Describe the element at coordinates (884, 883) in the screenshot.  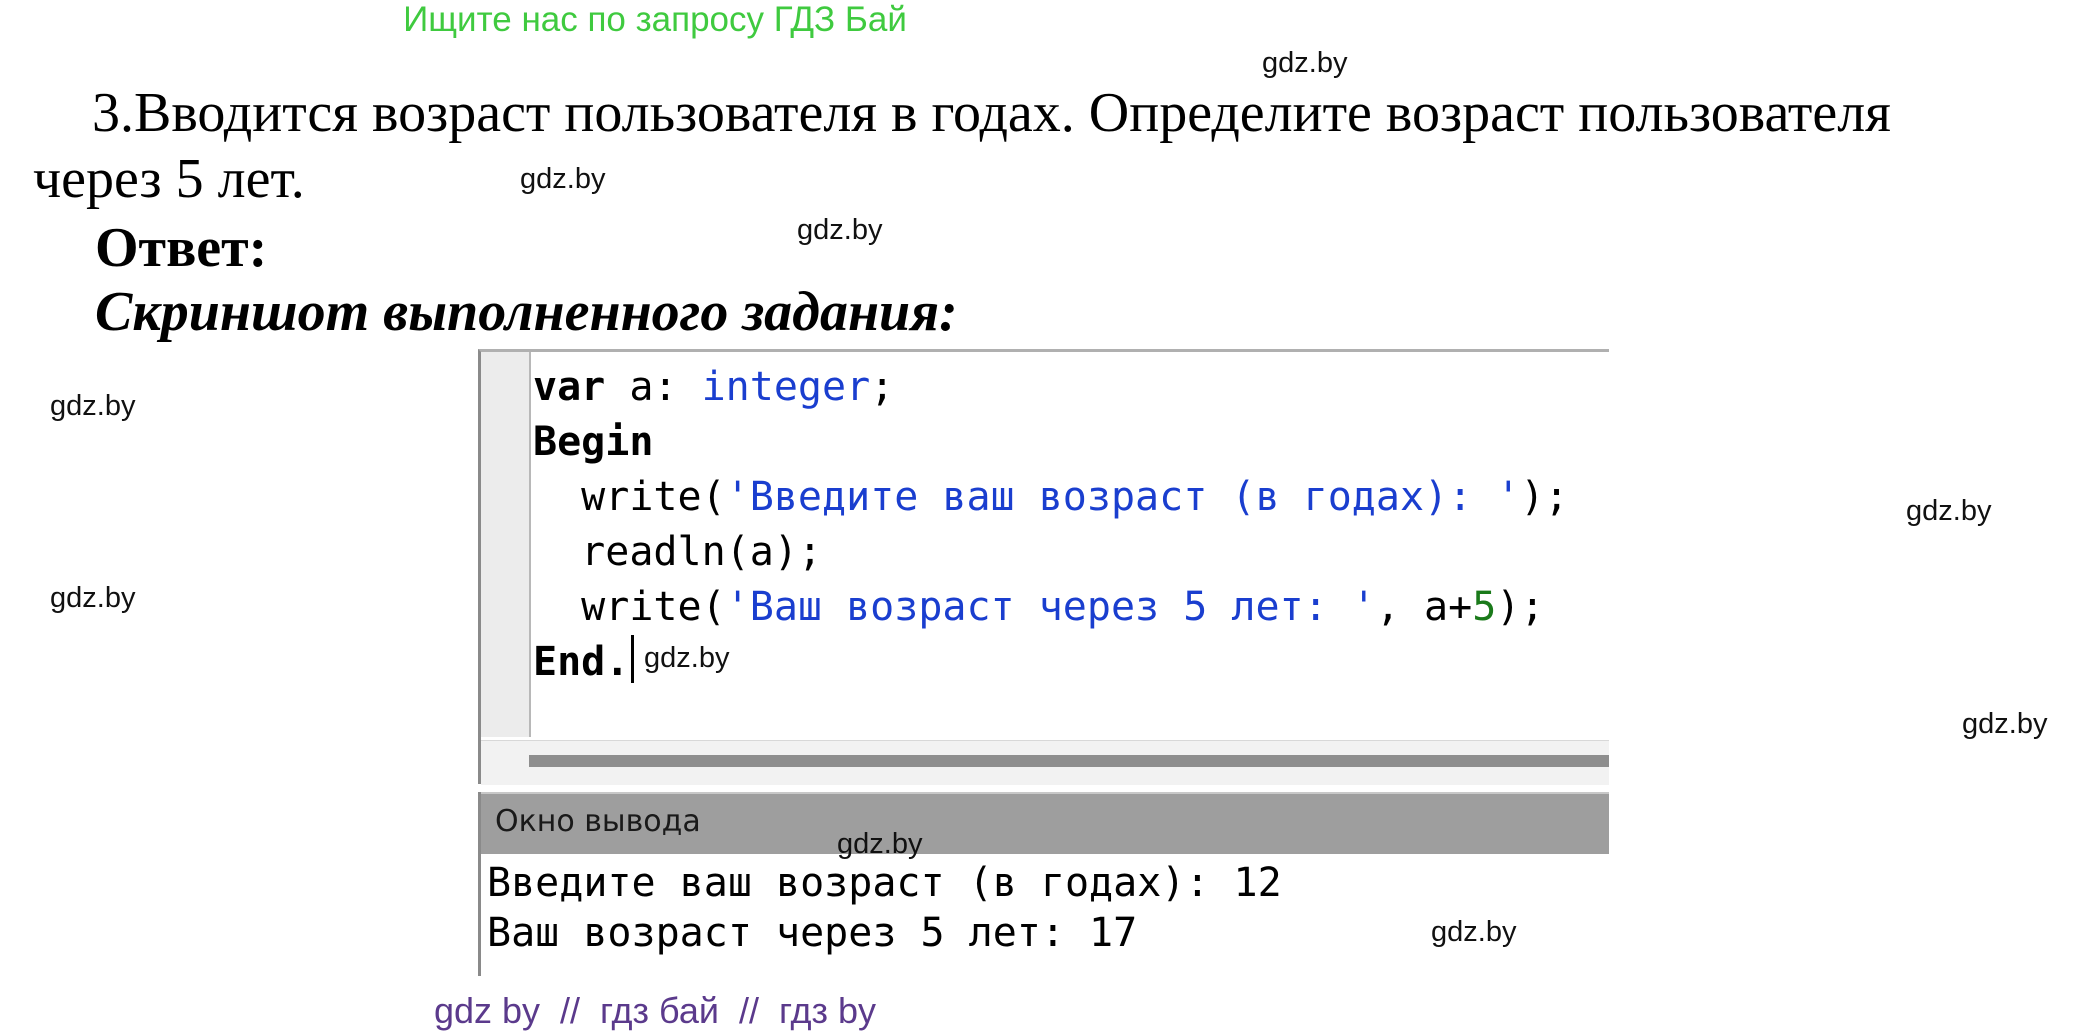
I see `output-line: Введите ваш возраст (в годах): 12` at that location.